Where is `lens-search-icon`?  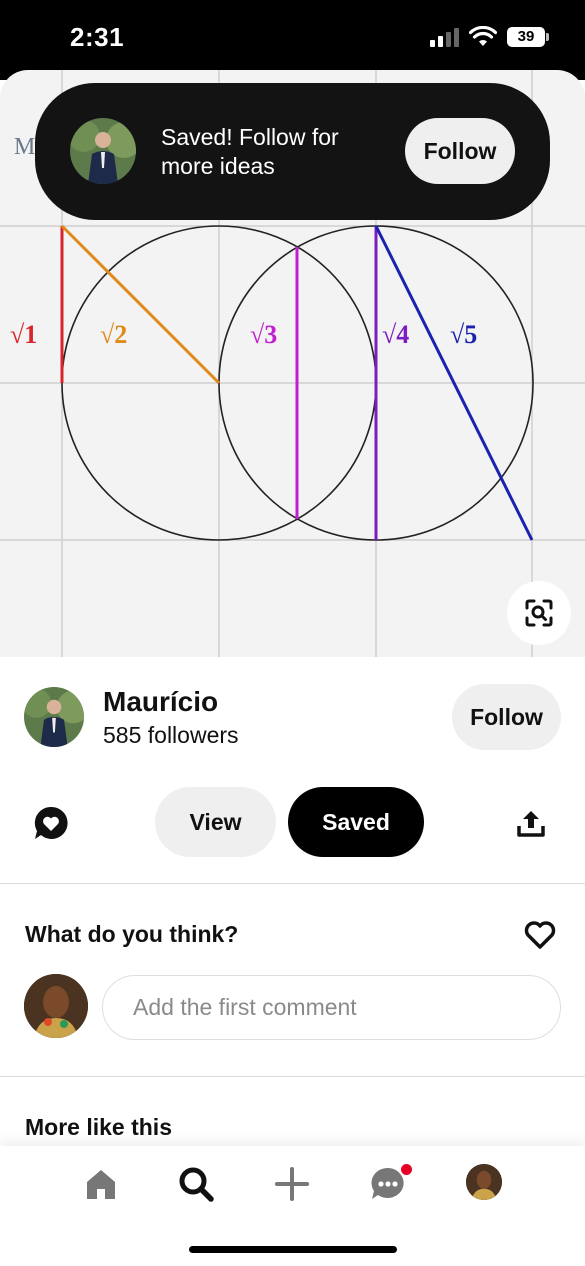
lens-search-icon is located at coordinates (539, 613).